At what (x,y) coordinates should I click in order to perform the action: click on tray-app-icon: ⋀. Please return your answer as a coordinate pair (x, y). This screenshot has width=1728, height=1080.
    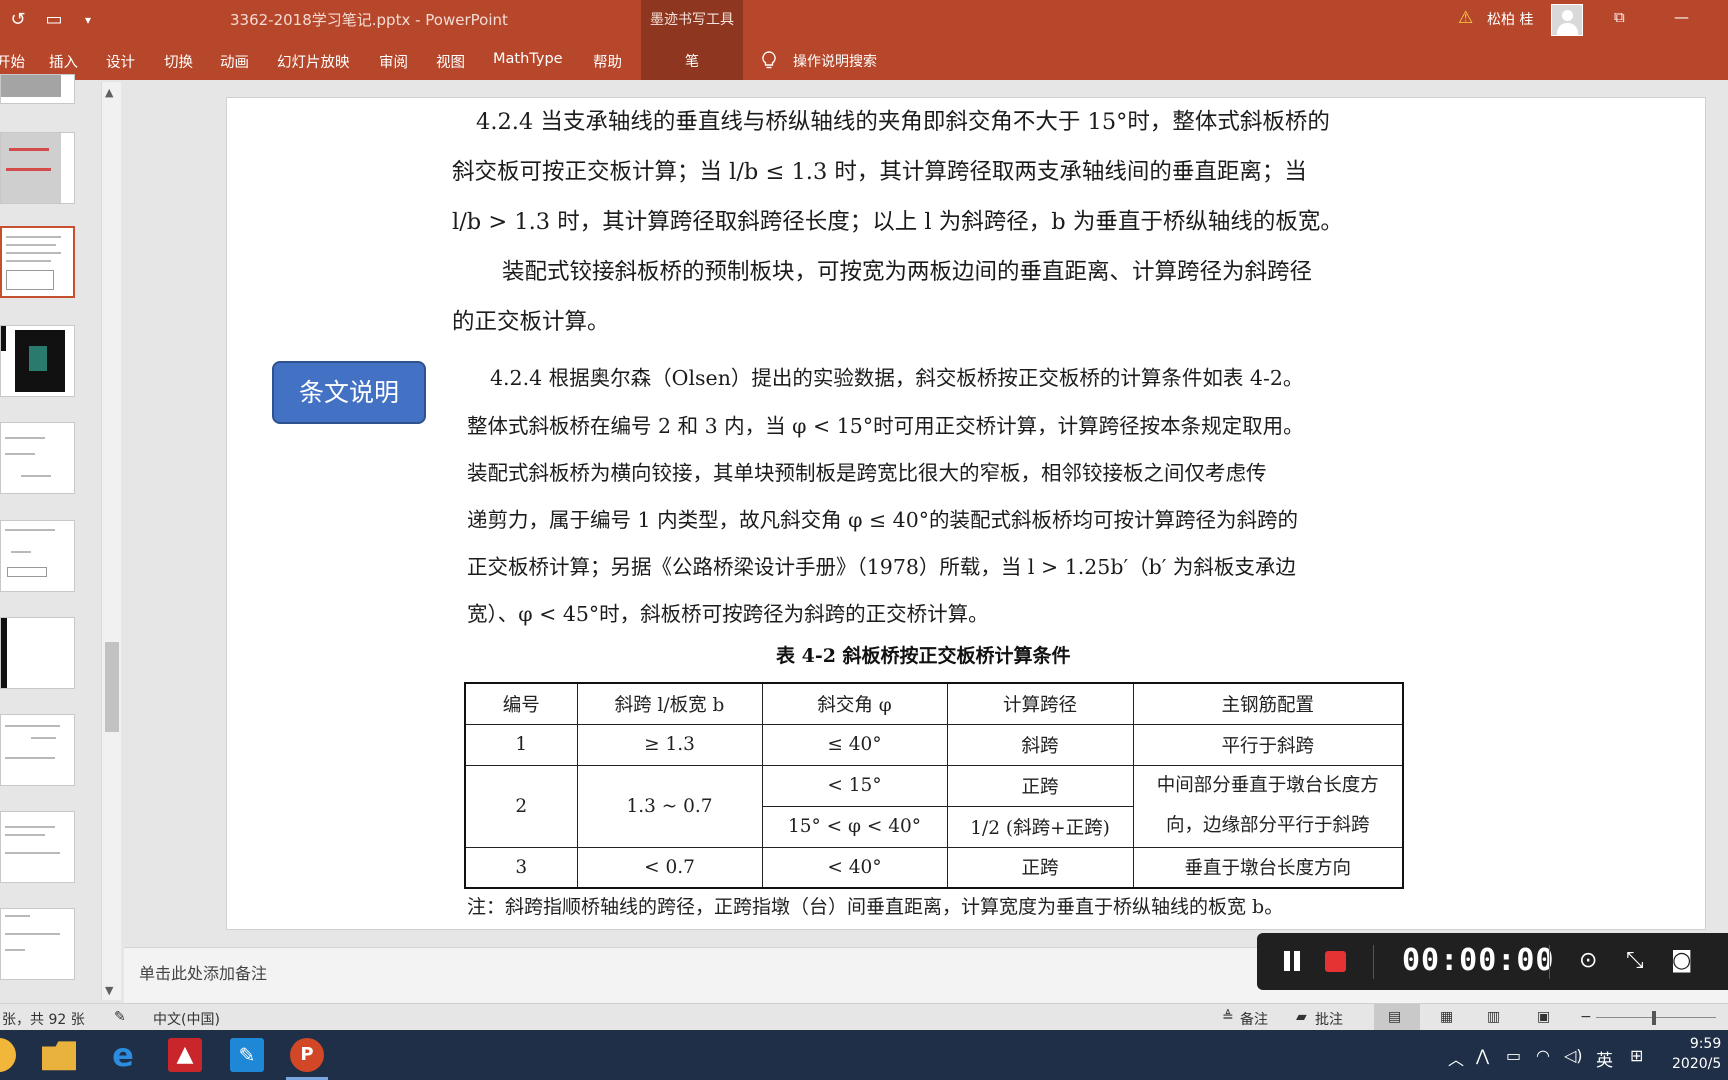
    Looking at the image, I should click on (1482, 1055).